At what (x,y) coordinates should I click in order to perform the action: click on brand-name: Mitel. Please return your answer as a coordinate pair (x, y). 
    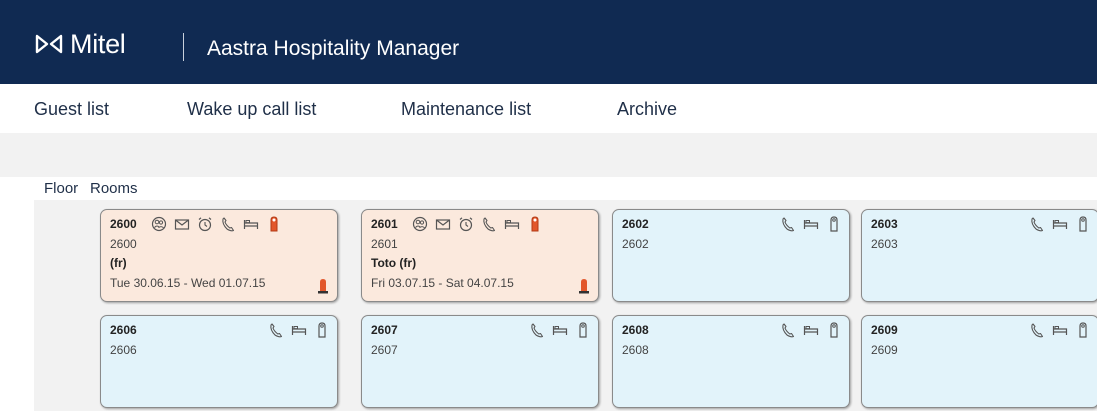
    Looking at the image, I should click on (98, 43).